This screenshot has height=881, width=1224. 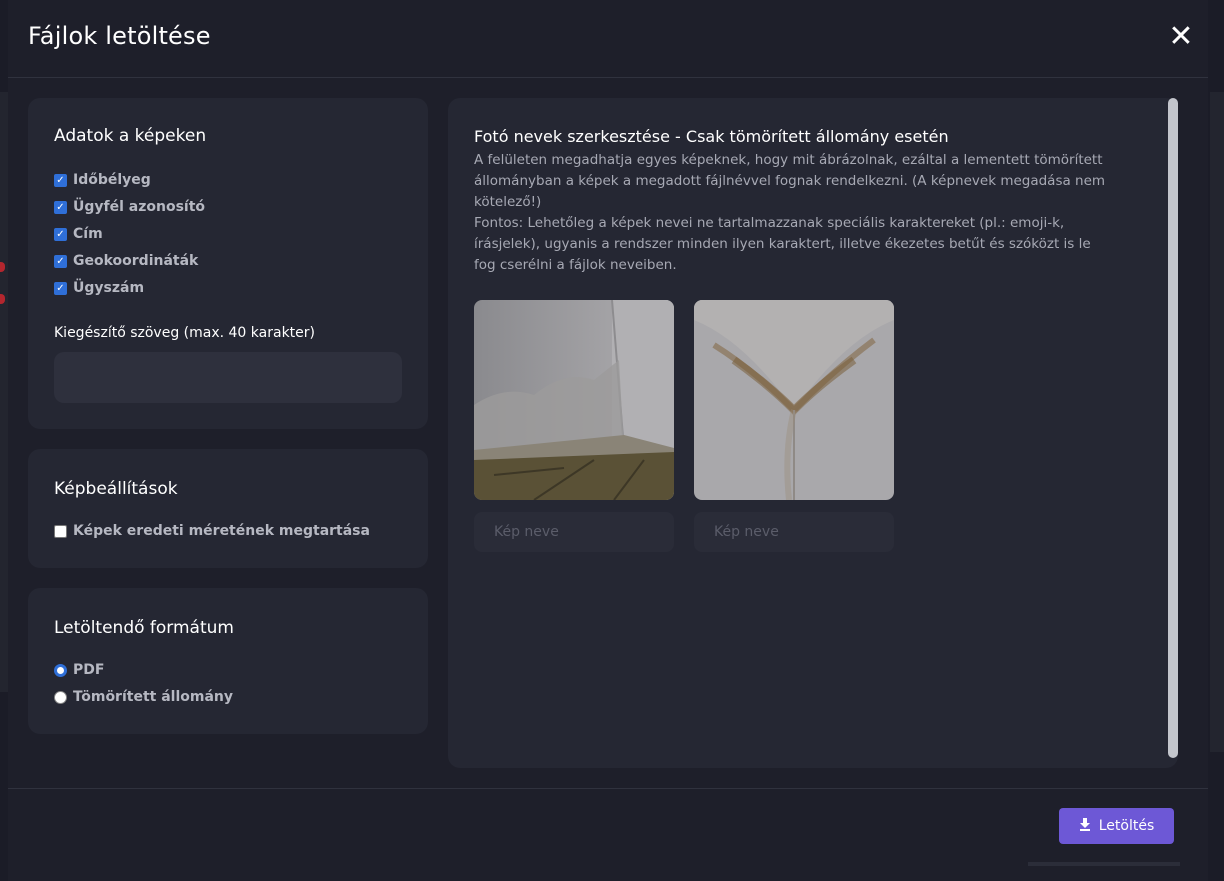 What do you see at coordinates (1085, 826) in the screenshot?
I see `download-icon` at bounding box center [1085, 826].